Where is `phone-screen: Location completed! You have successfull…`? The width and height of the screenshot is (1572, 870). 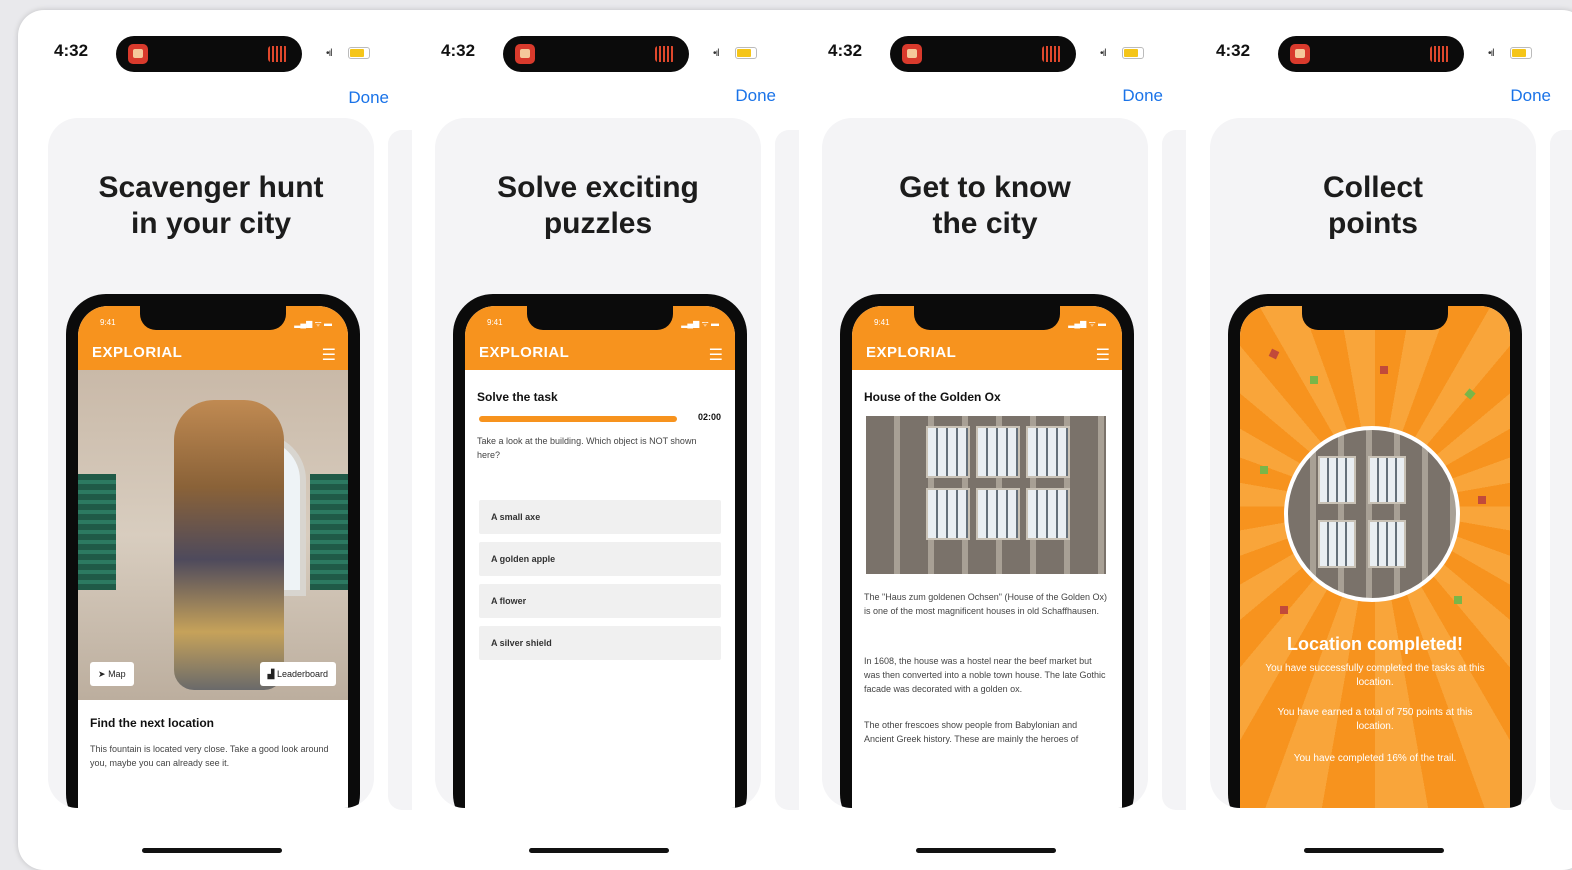
phone-screen: Location completed! You have successfull… is located at coordinates (1375, 557).